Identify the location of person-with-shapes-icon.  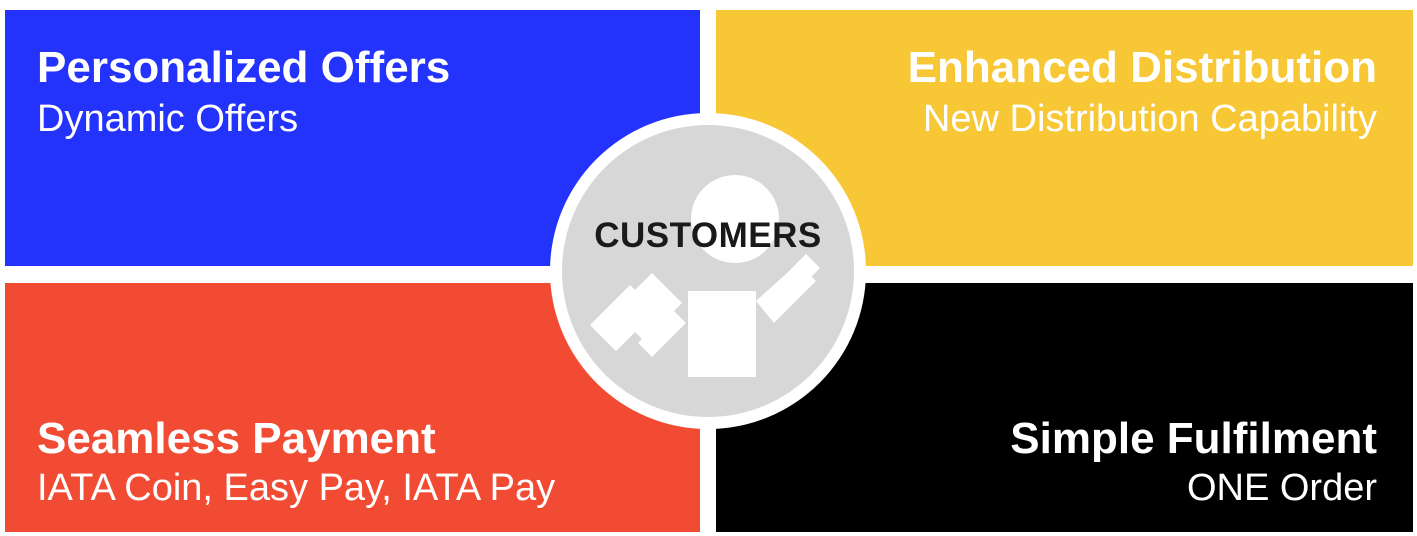
(708, 271).